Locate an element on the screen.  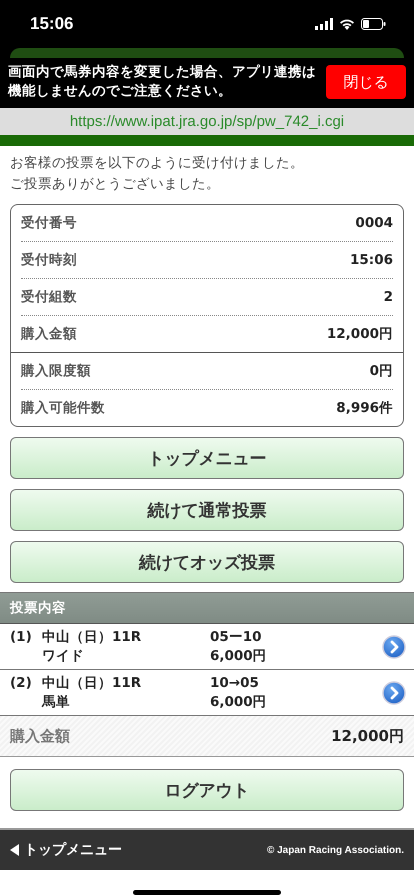
wifi-icon is located at coordinates (347, 24).